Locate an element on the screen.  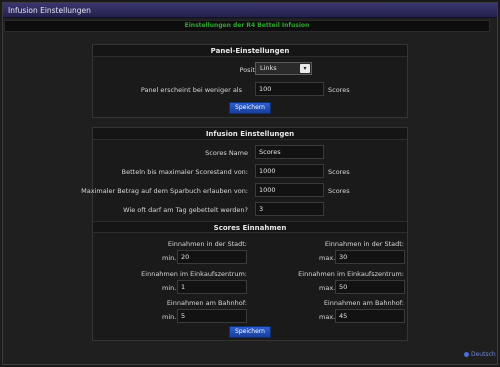
language-link: Deutsch is located at coordinates (480, 354).